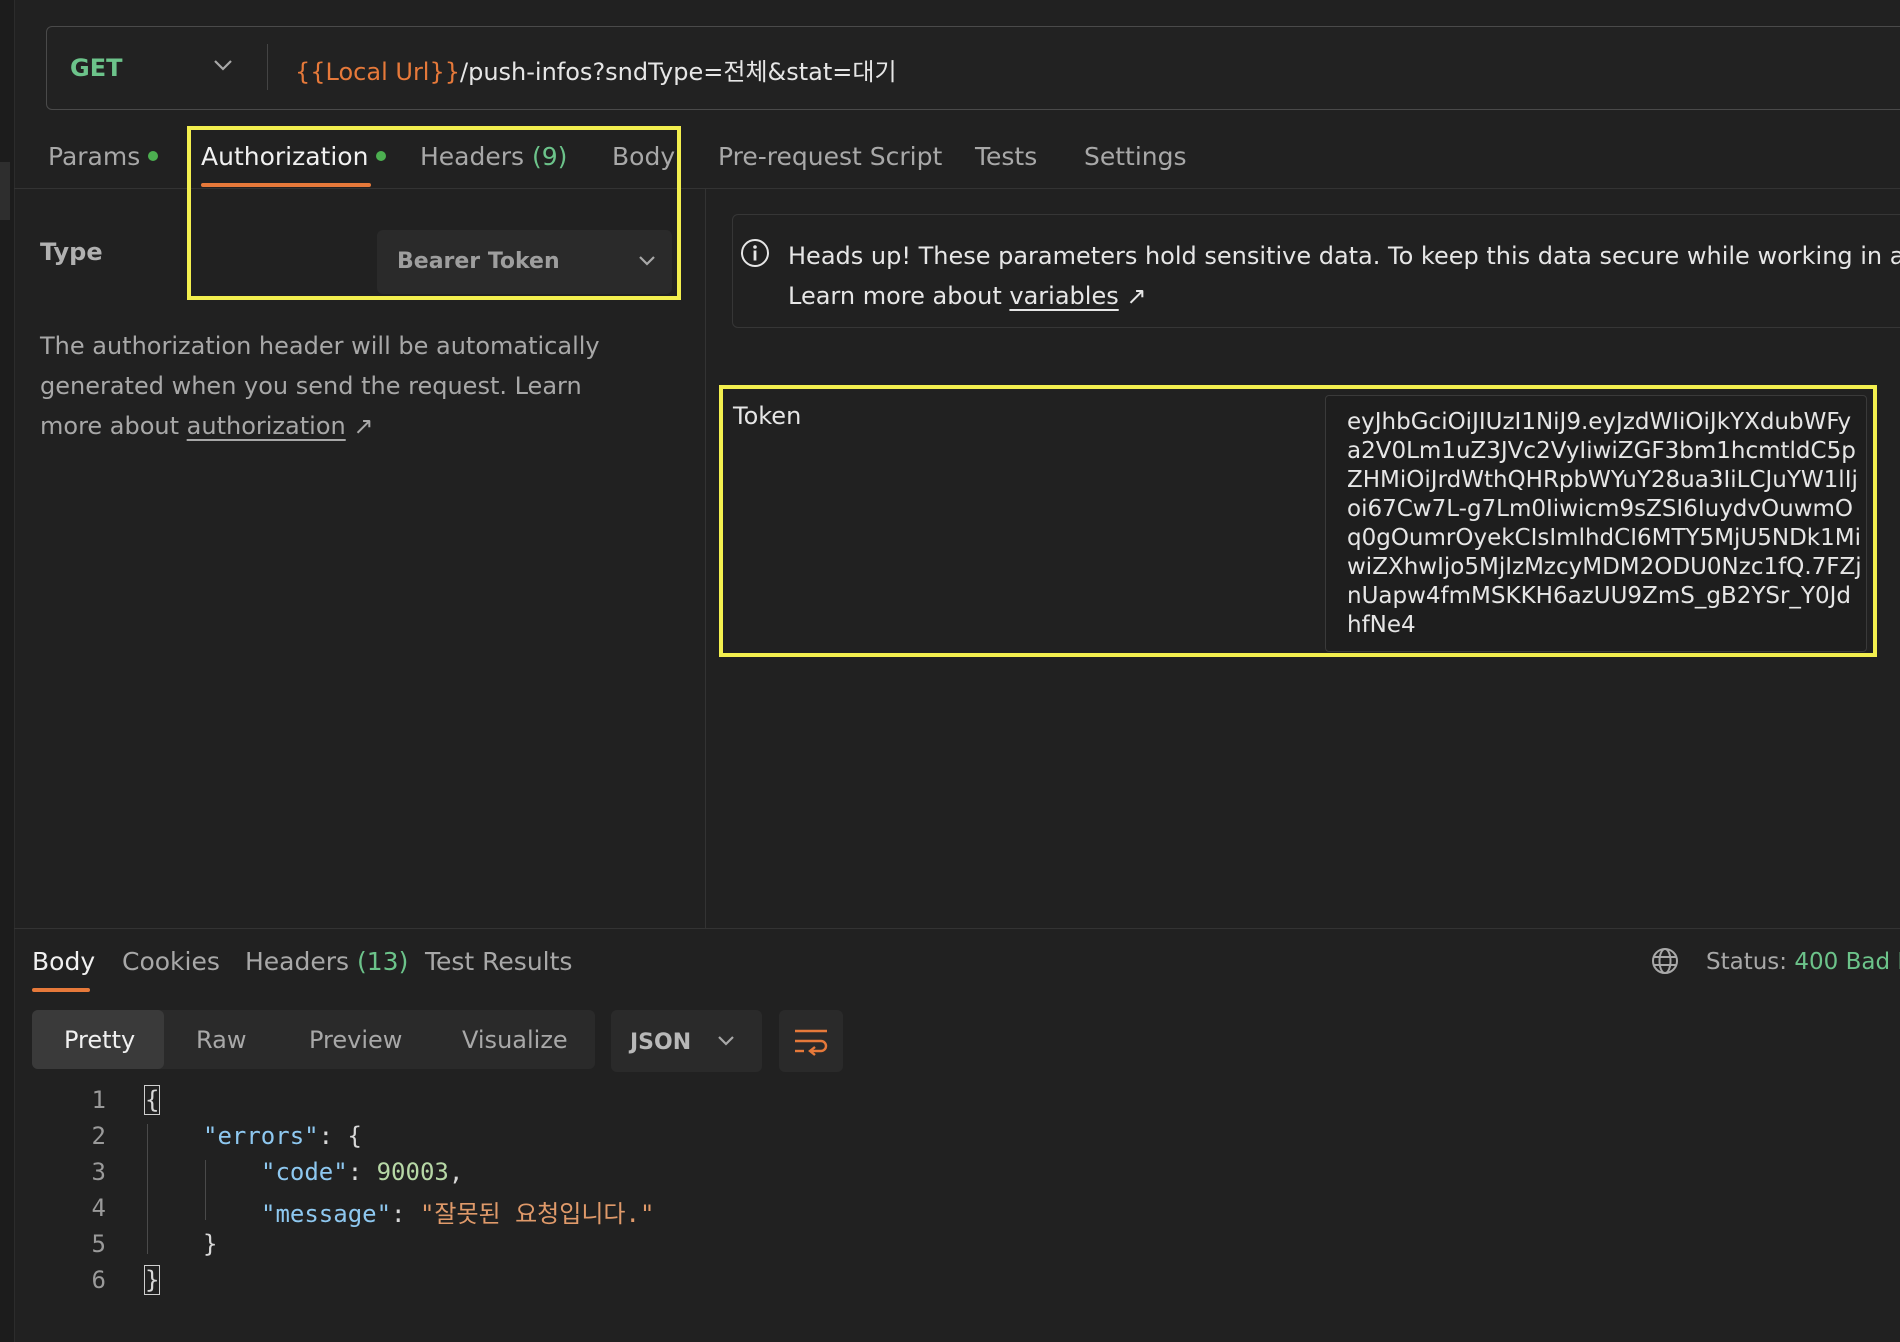  I want to click on line-number: 4, so click(98, 1208).